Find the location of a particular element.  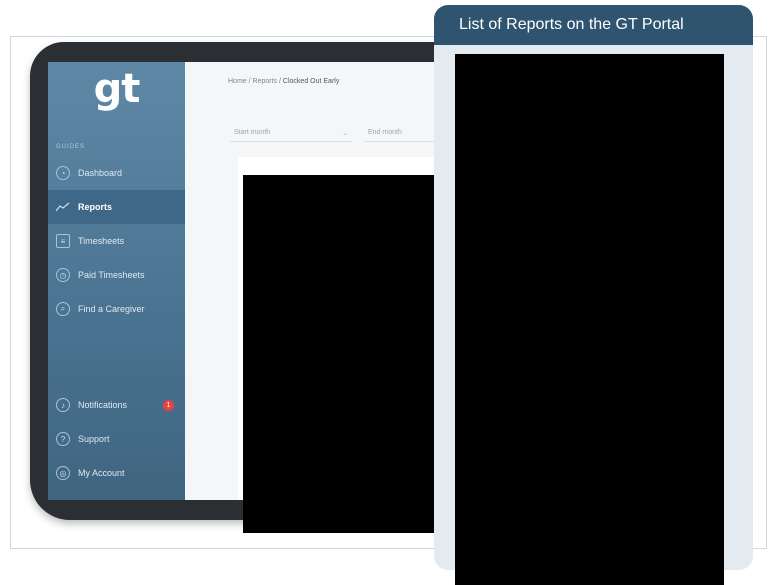

bell-icon: ♪ is located at coordinates (63, 405).